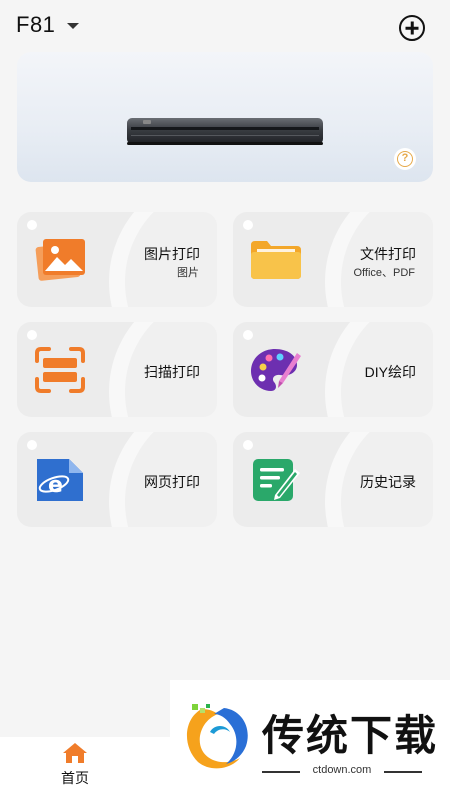 The image size is (450, 800). I want to click on card-label: 历史记录, so click(388, 482).